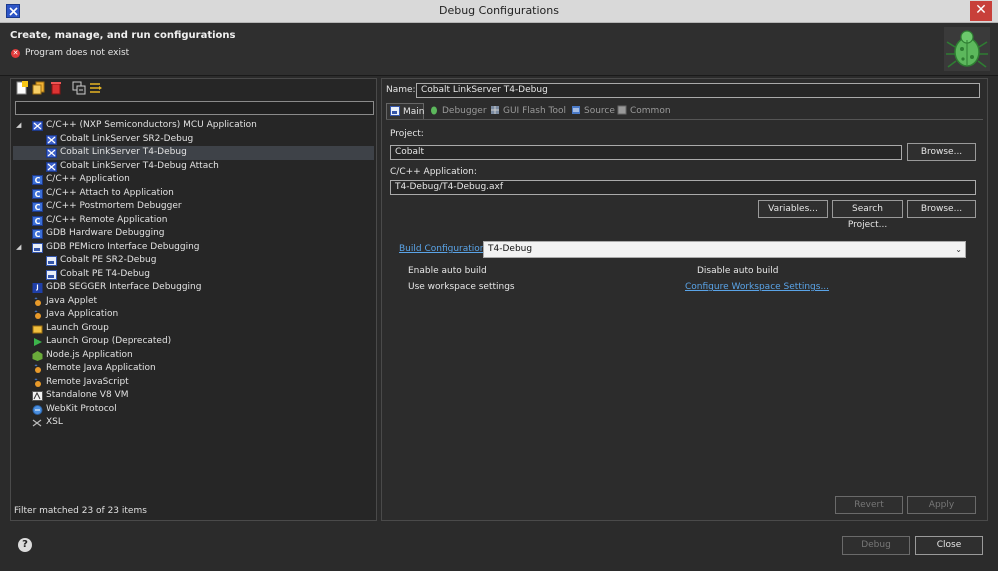 Image resolution: width=998 pixels, height=571 pixels. Describe the element at coordinates (535, 111) in the screenshot. I see `tab-label: GUI Flash Tool` at that location.